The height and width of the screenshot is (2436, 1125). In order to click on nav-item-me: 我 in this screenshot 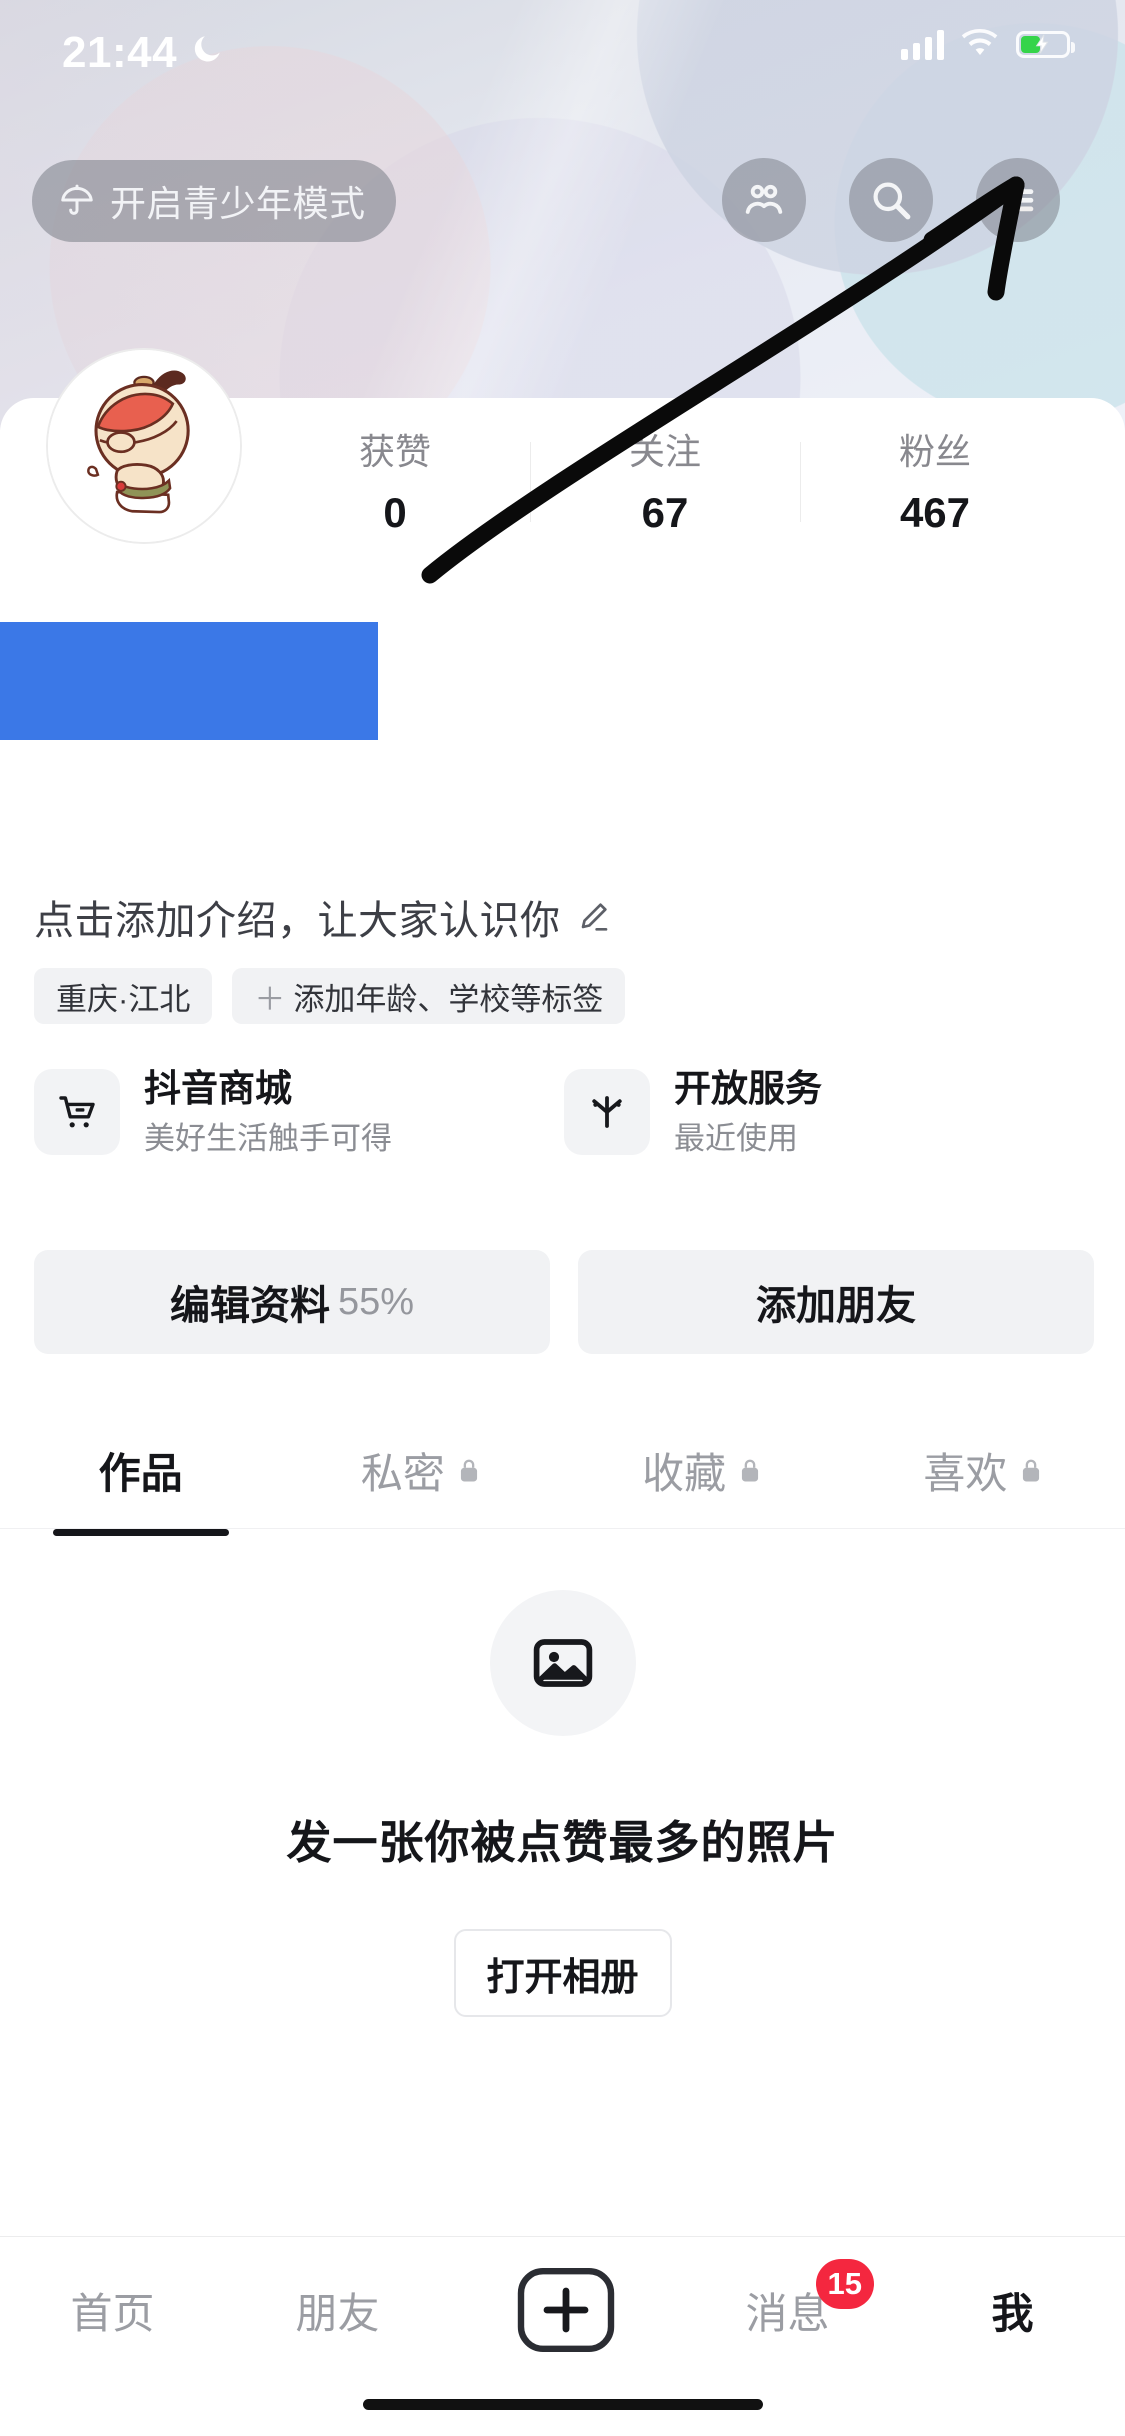, I will do `click(1012, 2310)`.